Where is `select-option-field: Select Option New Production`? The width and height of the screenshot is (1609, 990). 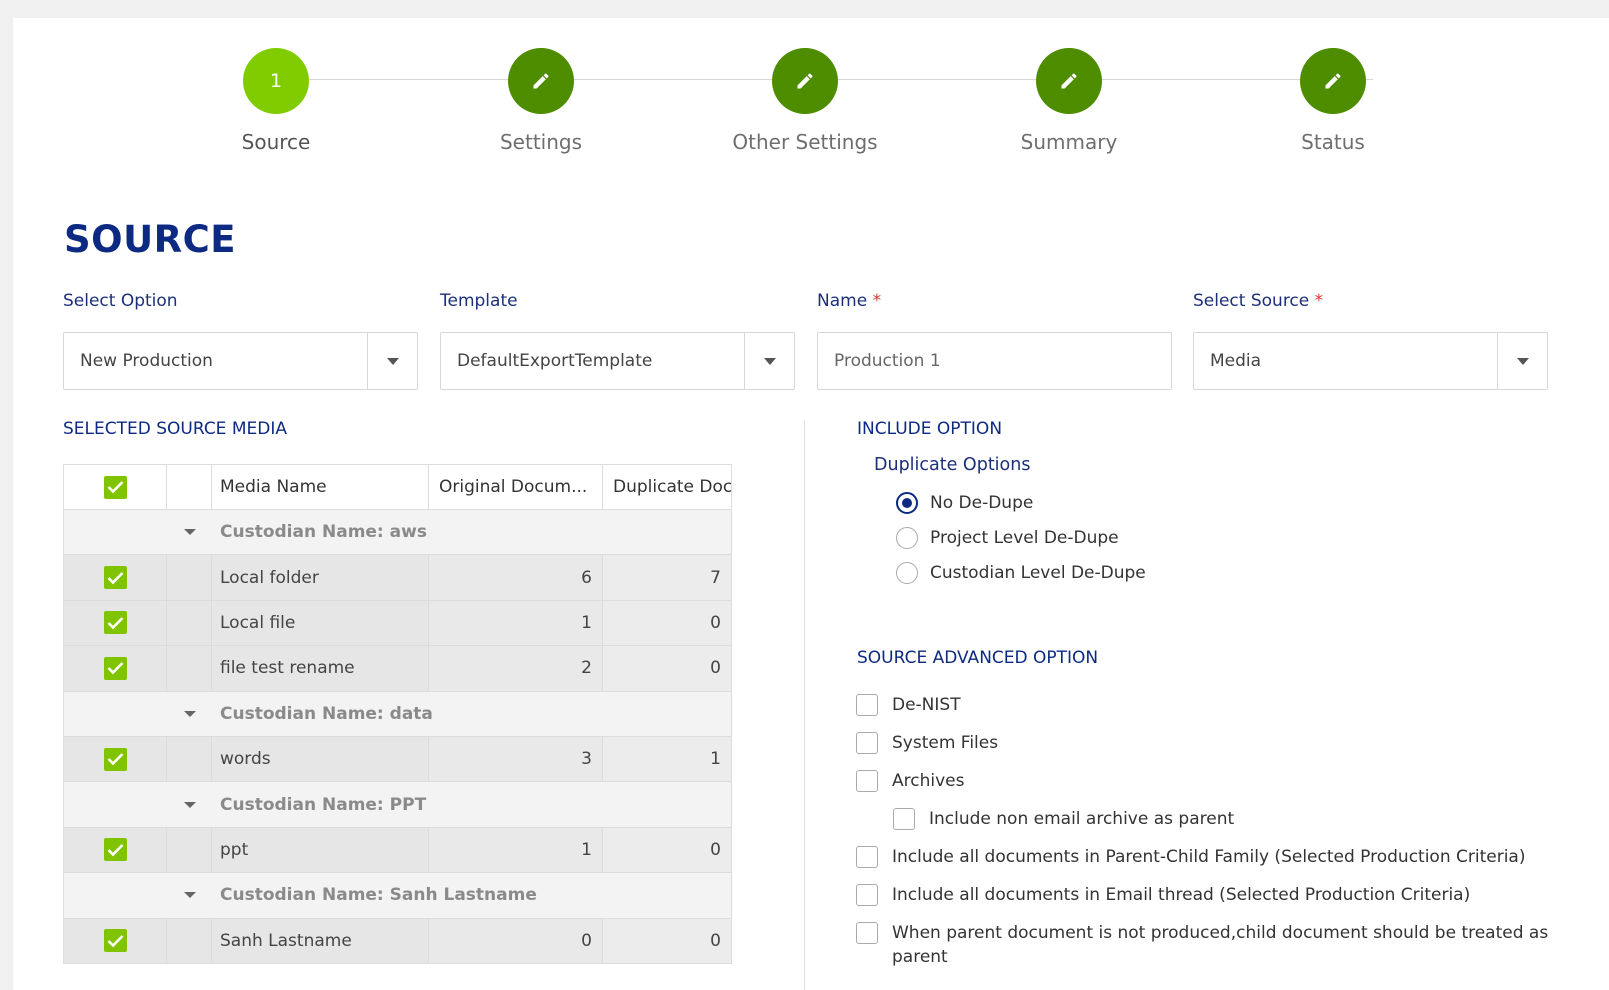 select-option-field: Select Option New Production is located at coordinates (240, 340).